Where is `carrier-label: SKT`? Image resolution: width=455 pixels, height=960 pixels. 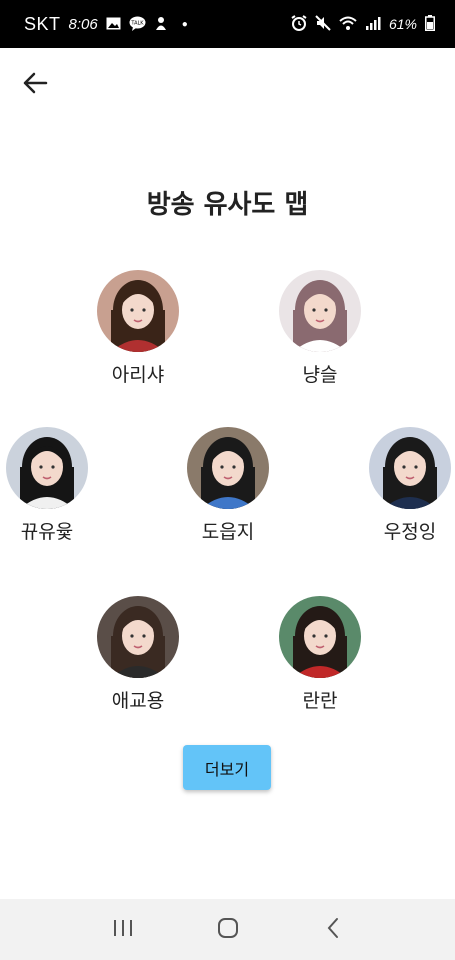
carrier-label: SKT is located at coordinates (42, 23).